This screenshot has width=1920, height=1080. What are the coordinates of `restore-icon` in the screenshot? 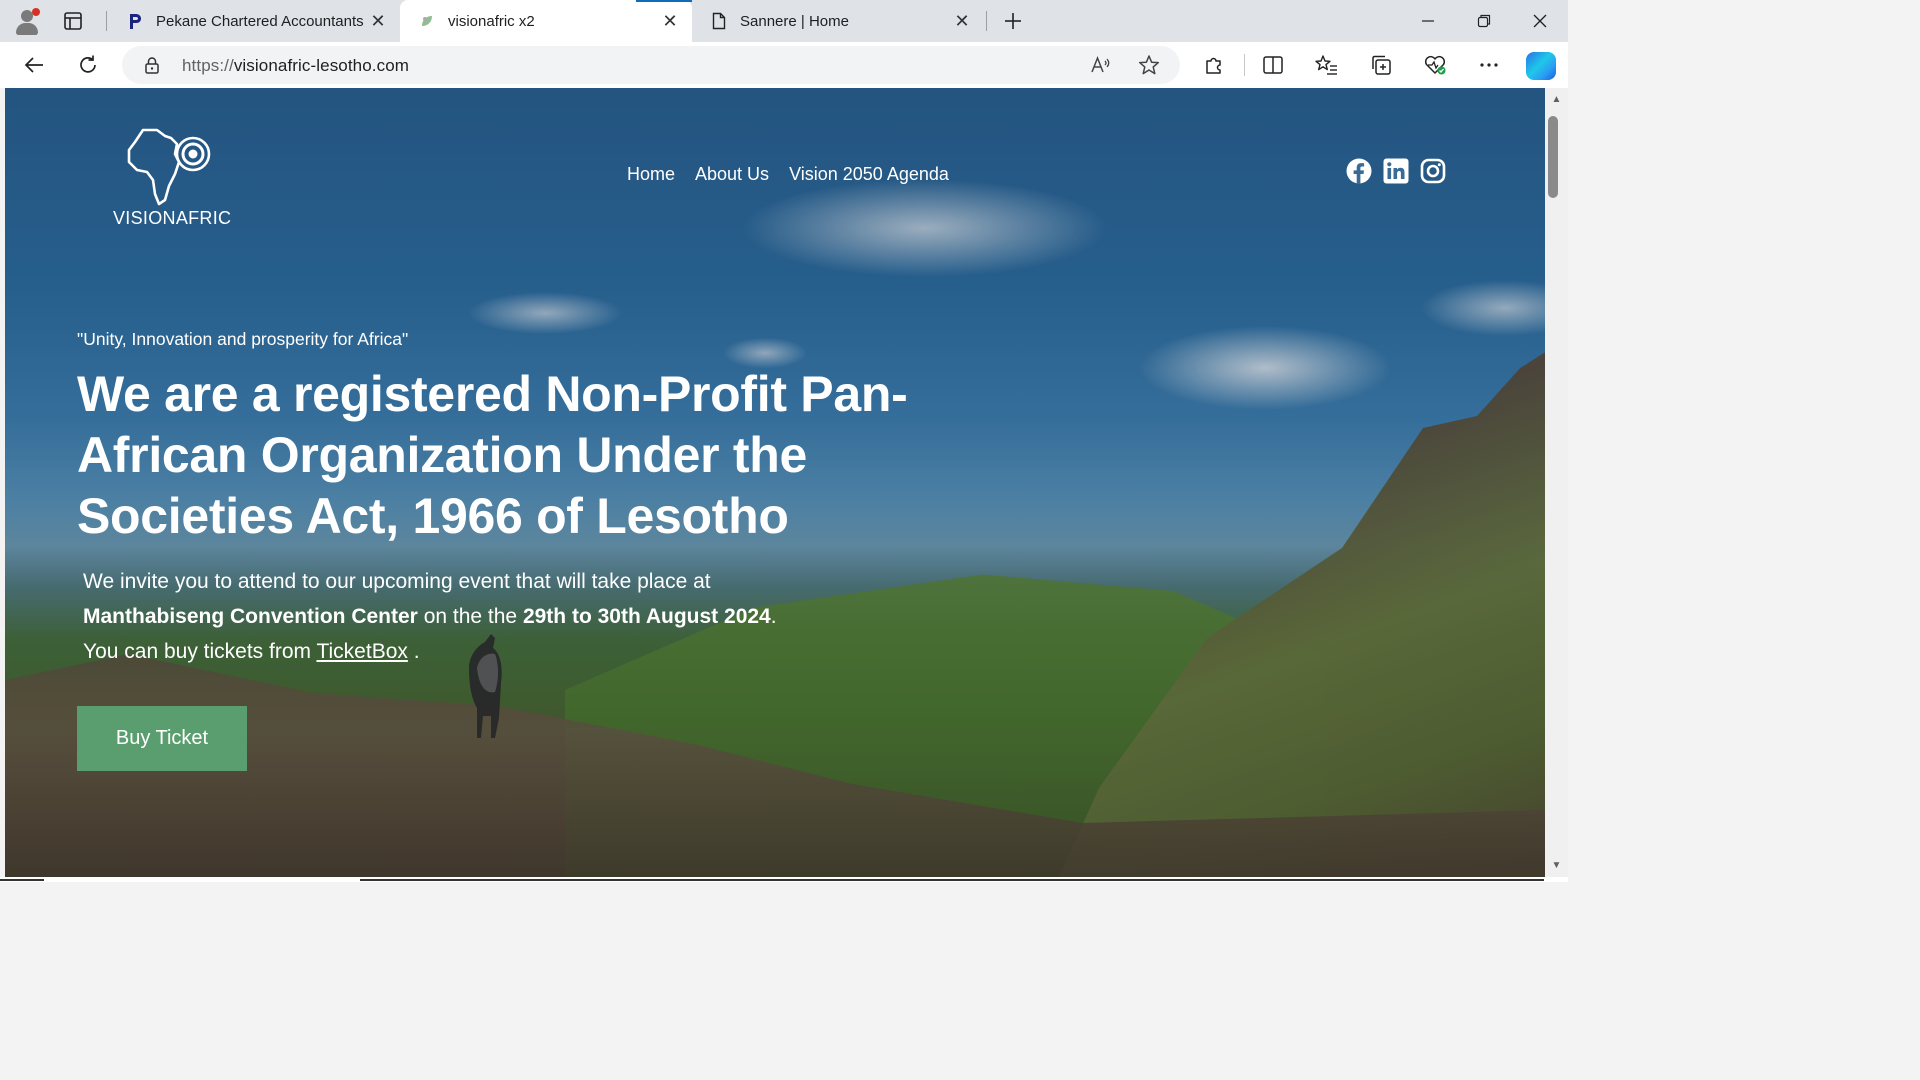 It's located at (1484, 21).